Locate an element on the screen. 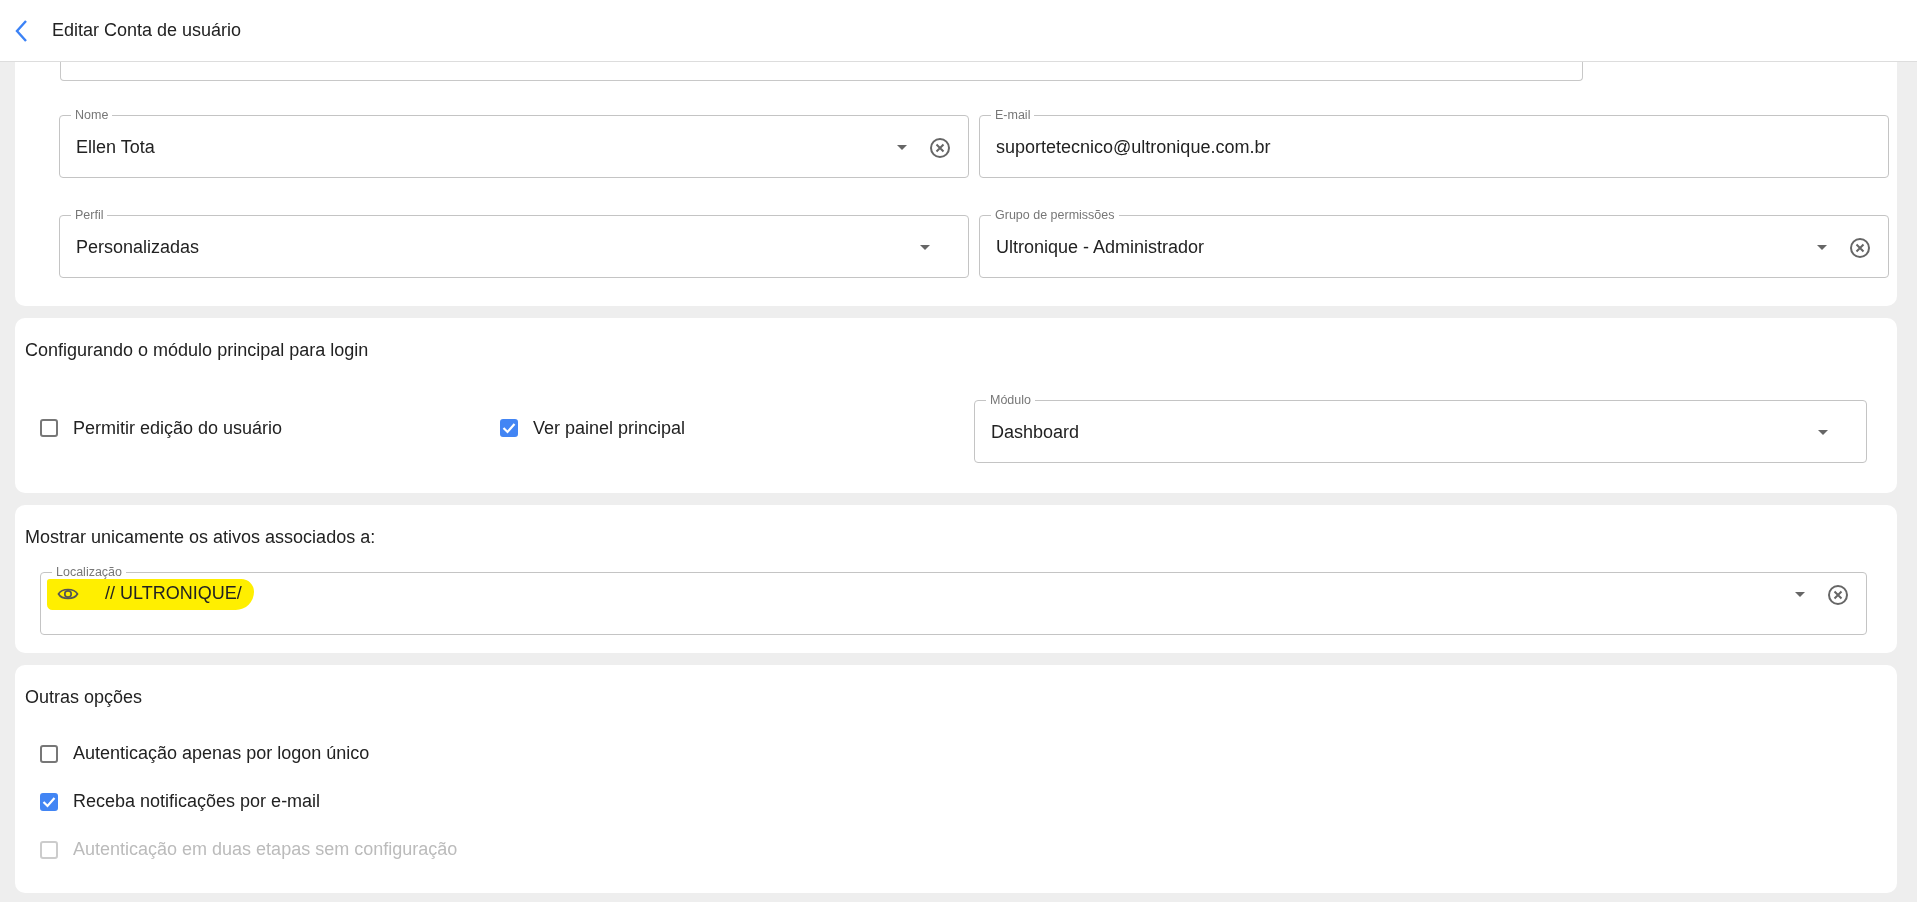 The image size is (1917, 902). checkbox-label: Ver painel principal is located at coordinates (609, 428).